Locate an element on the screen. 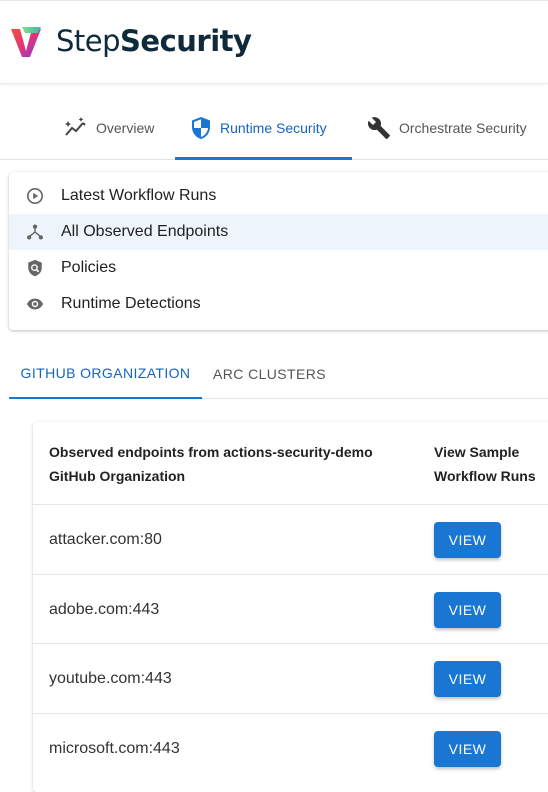 This screenshot has width=548, height=792. policy-icon is located at coordinates (35, 268).